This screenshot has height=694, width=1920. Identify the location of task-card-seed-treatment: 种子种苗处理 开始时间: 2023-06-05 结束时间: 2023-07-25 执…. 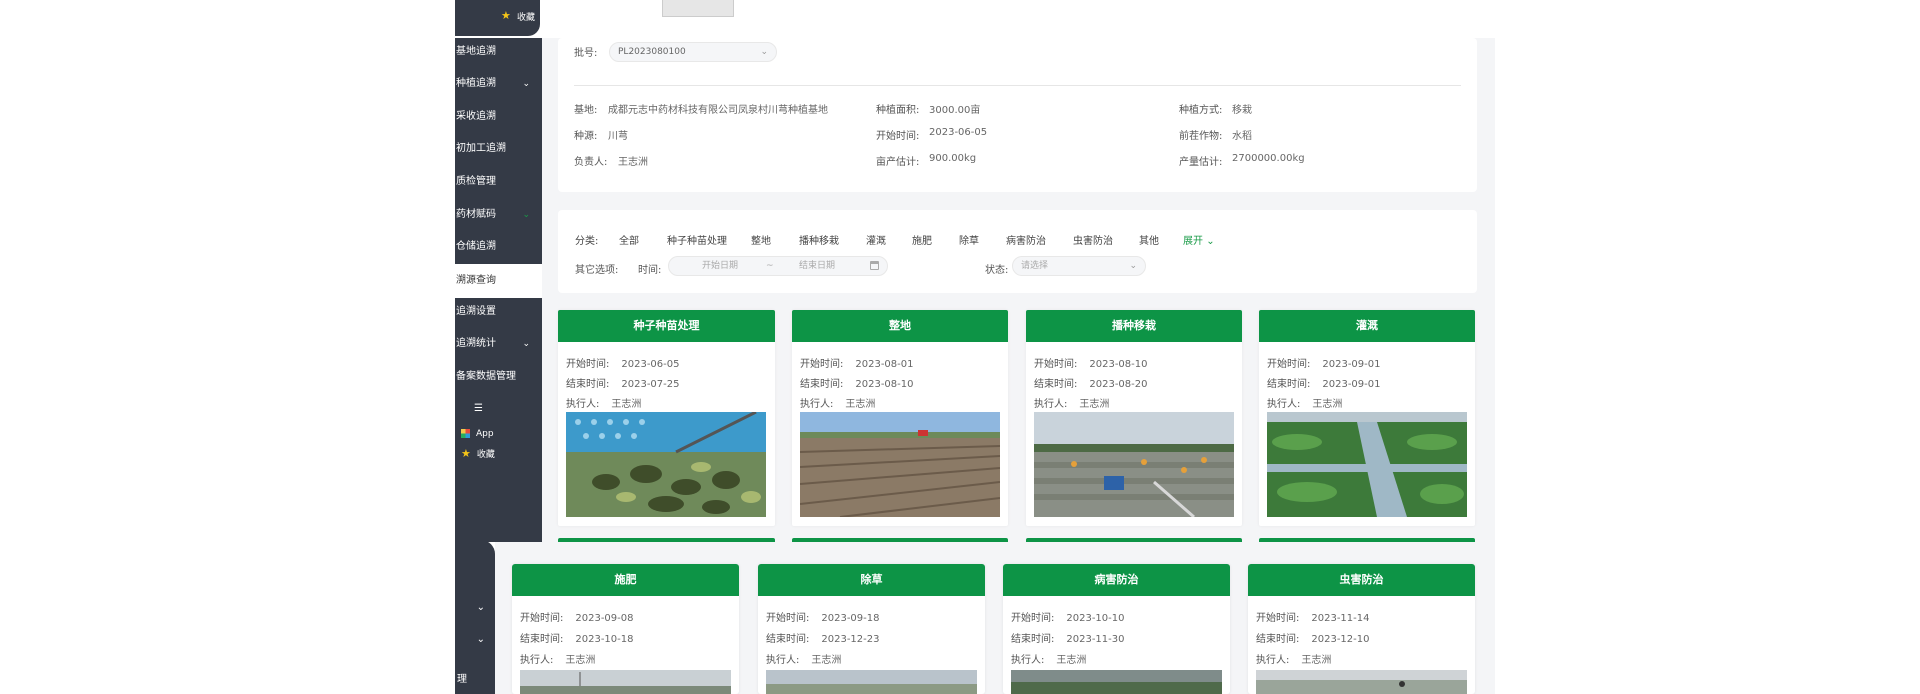
(666, 418).